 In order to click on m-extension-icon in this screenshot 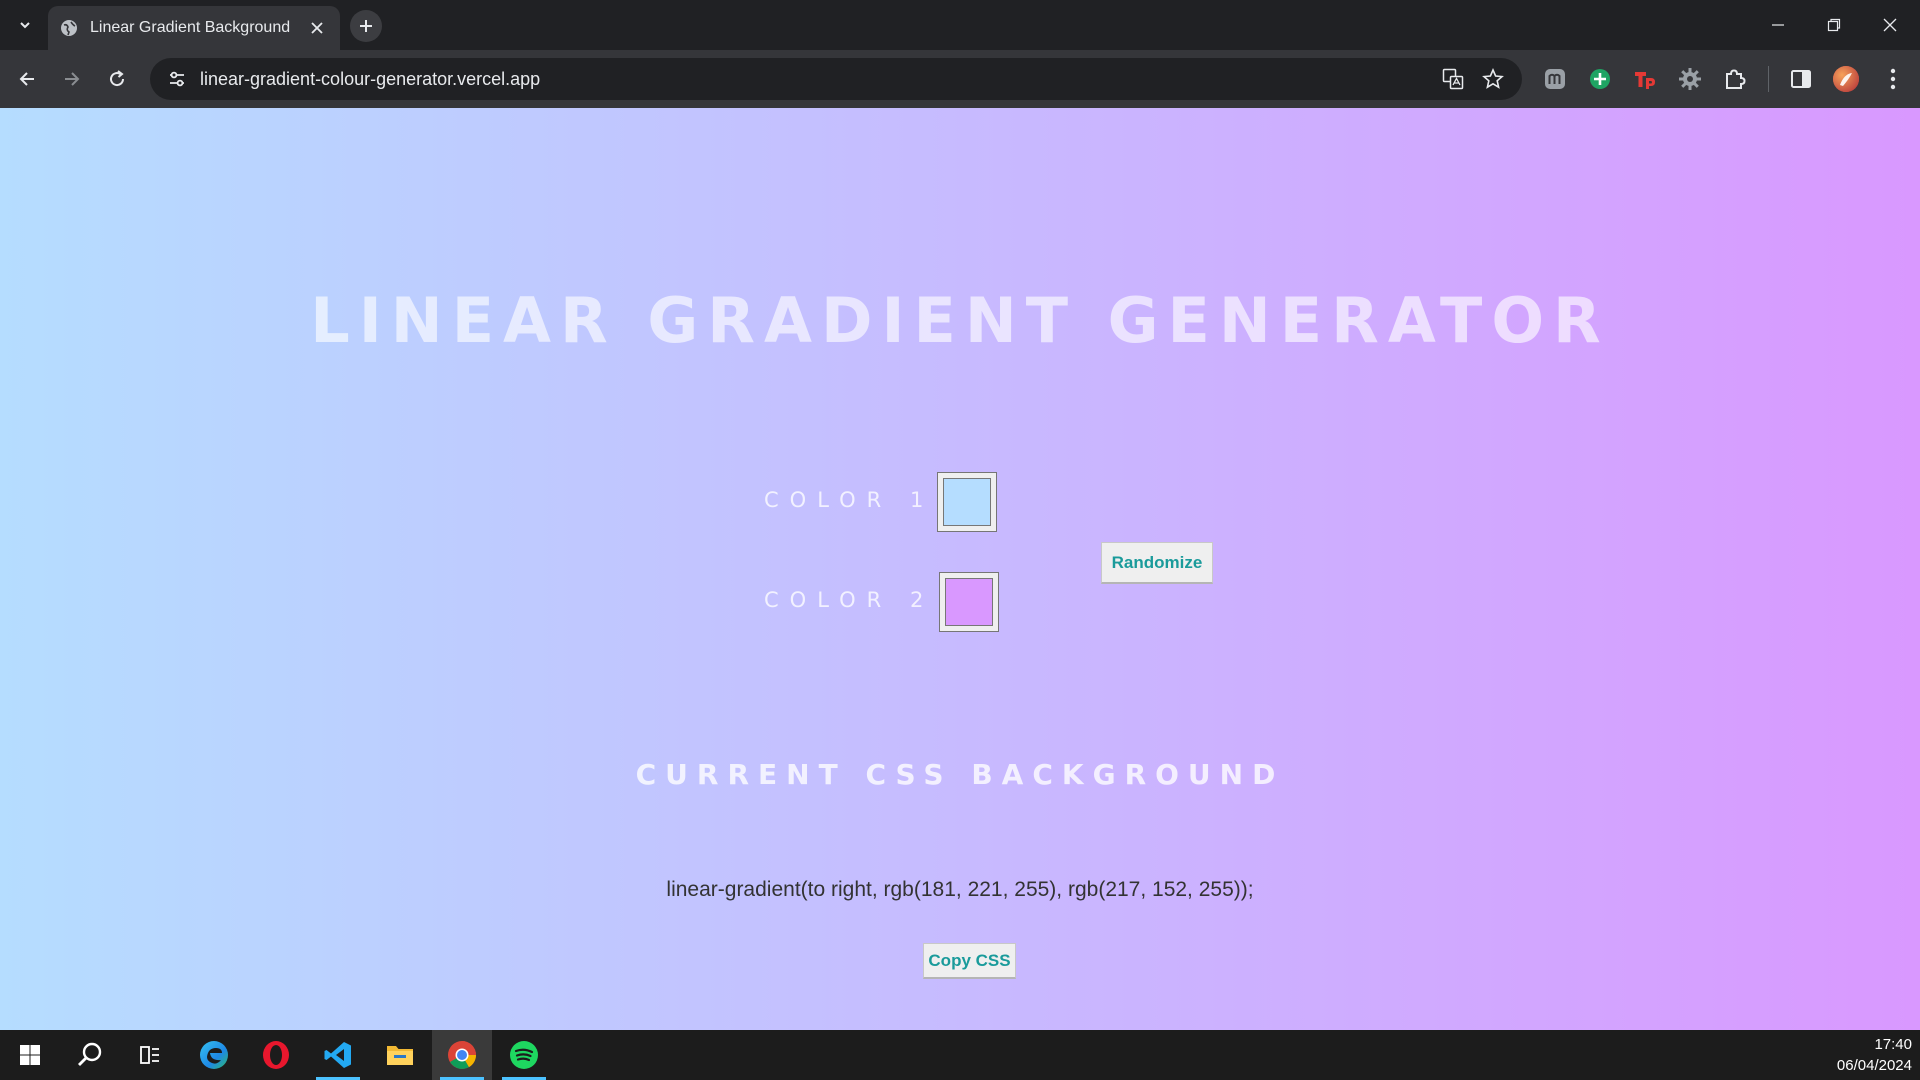, I will do `click(1555, 79)`.